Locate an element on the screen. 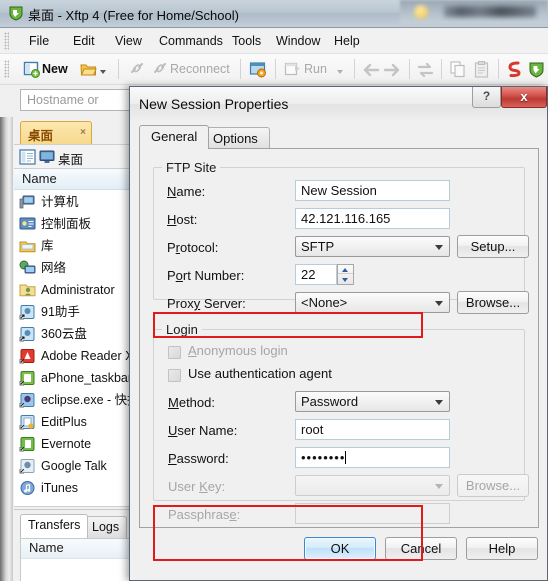  use-auth-agent-label: Use authentication agent is located at coordinates (260, 373).